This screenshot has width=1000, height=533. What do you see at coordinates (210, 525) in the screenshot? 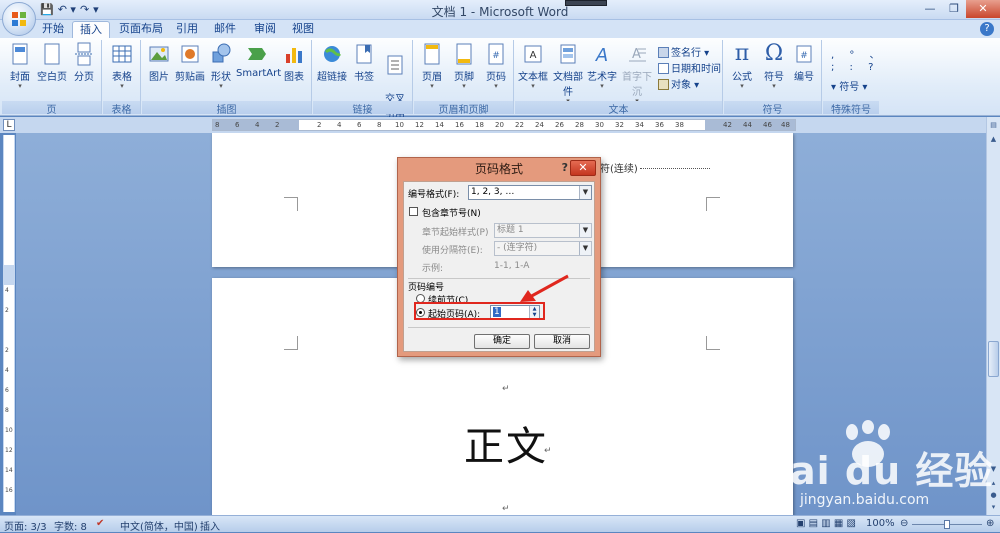
I see `insert-mode-status: 插入` at bounding box center [210, 525].